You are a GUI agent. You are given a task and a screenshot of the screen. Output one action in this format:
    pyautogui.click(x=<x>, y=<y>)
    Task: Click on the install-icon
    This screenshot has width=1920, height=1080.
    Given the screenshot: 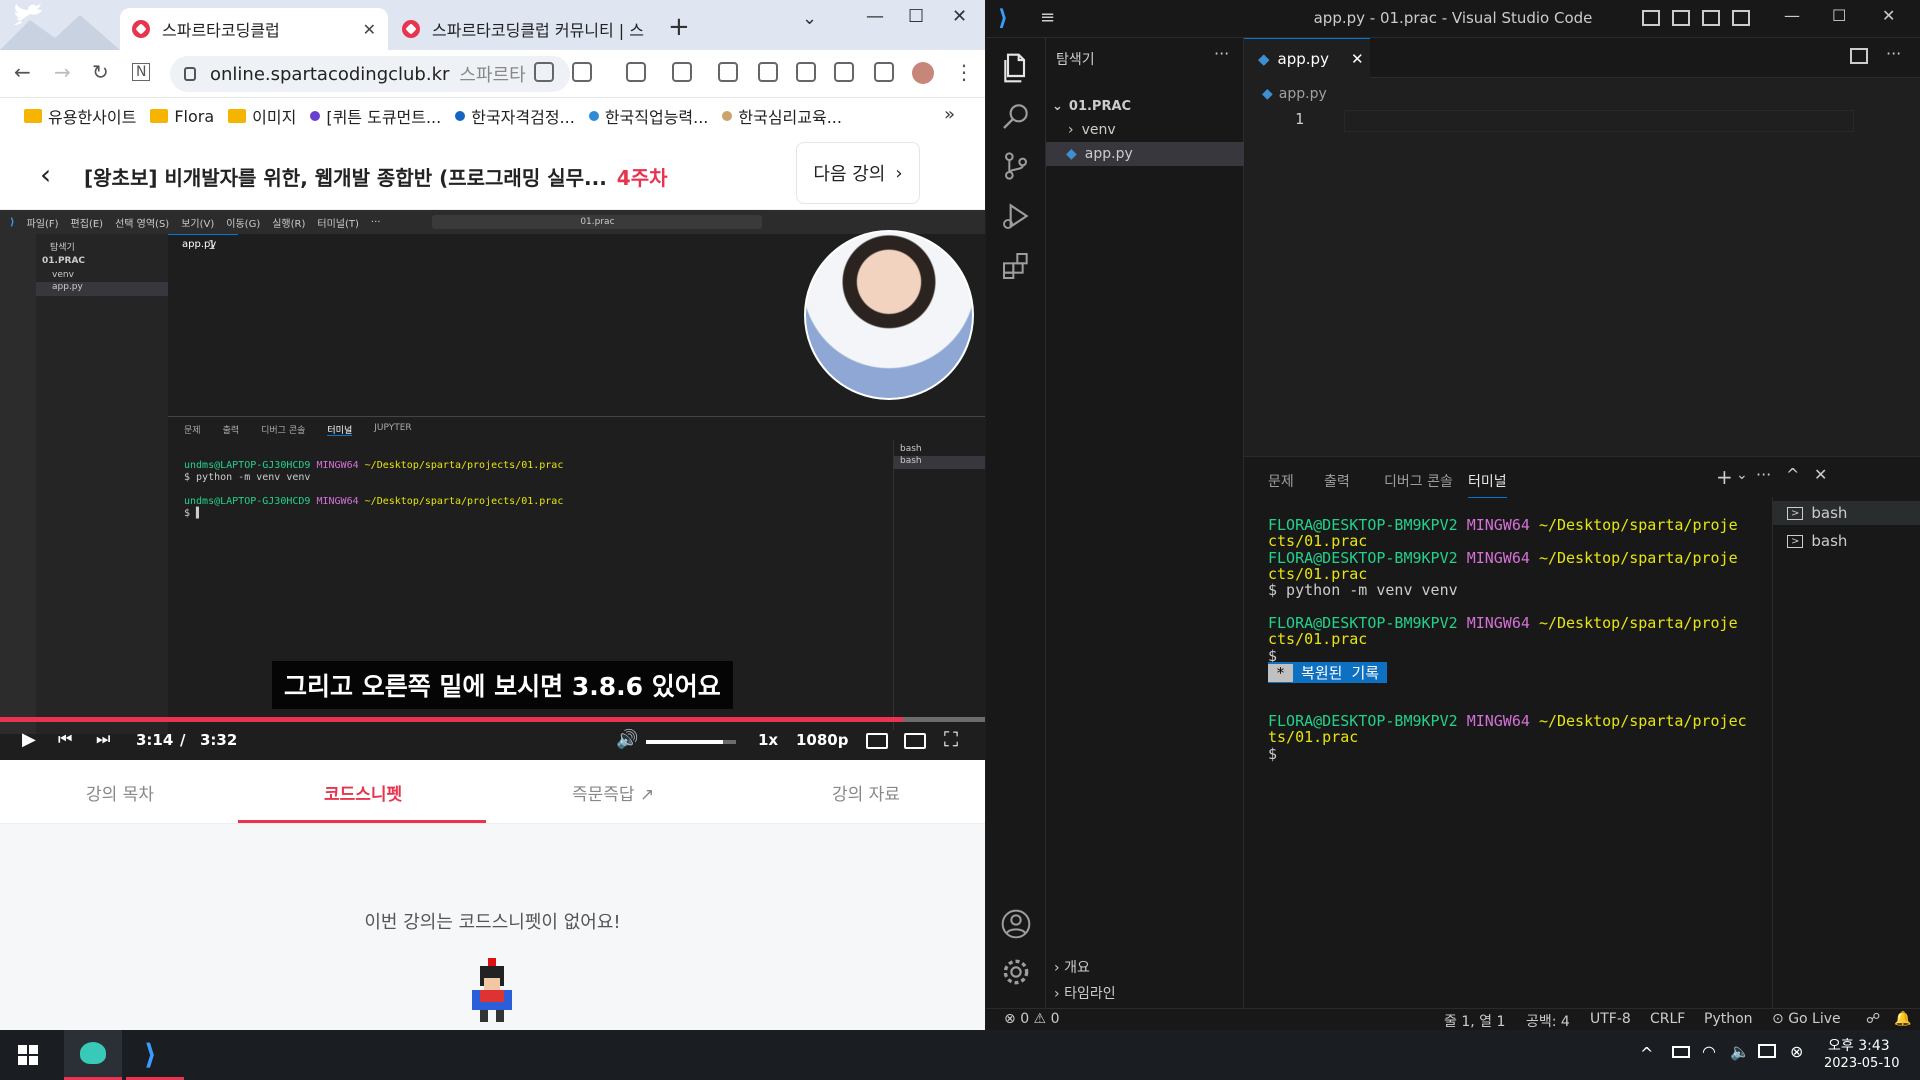 What is the action you would take?
    pyautogui.click(x=544, y=72)
    